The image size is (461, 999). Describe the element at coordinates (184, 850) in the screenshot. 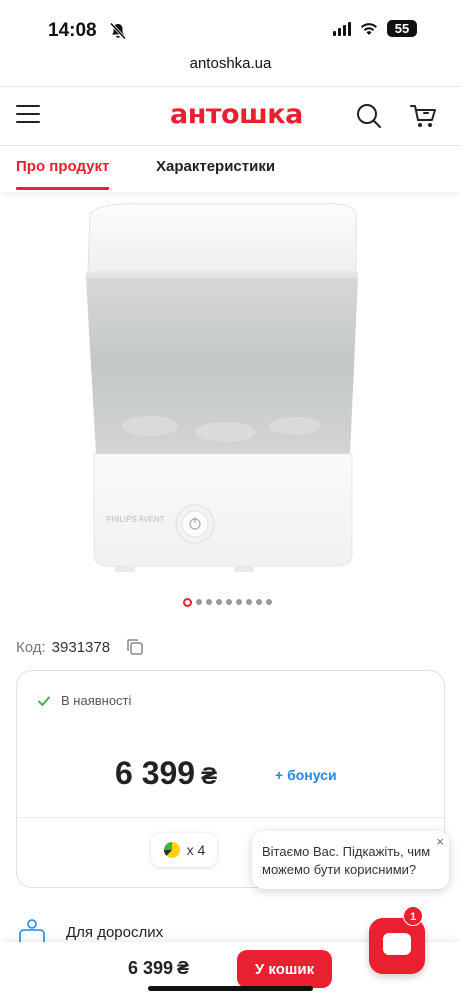

I see `installment-badge: x 4` at that location.